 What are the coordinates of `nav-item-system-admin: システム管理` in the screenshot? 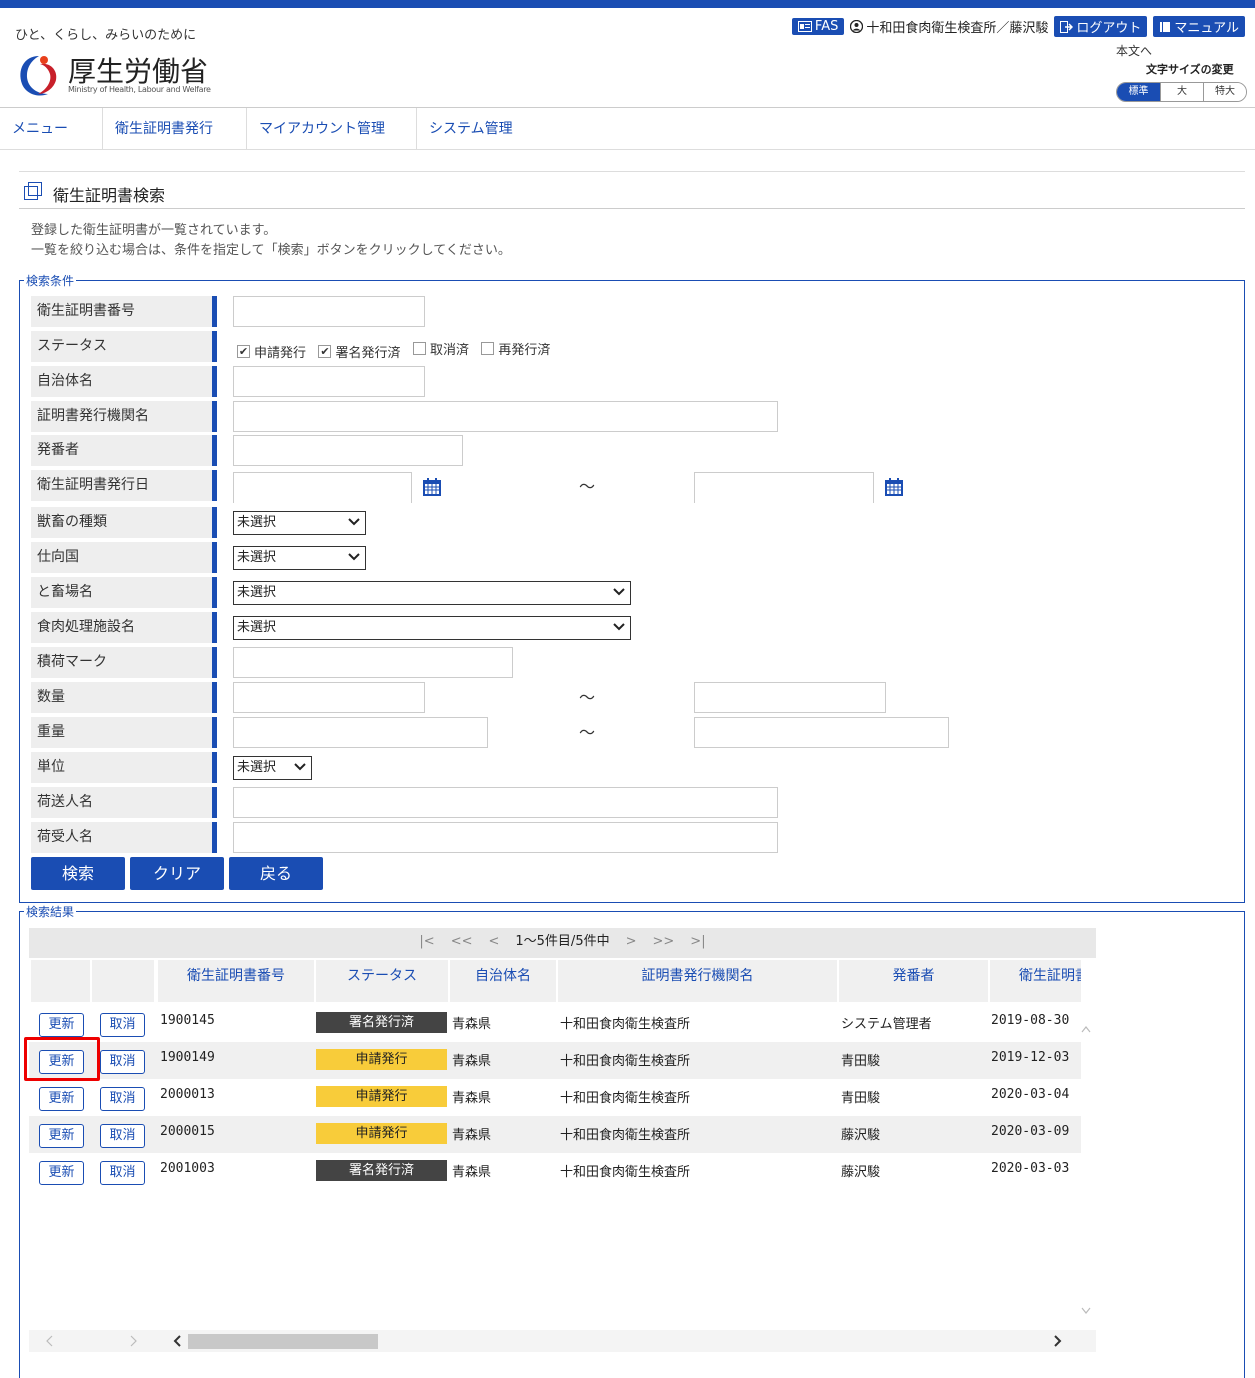 It's located at (482, 129).